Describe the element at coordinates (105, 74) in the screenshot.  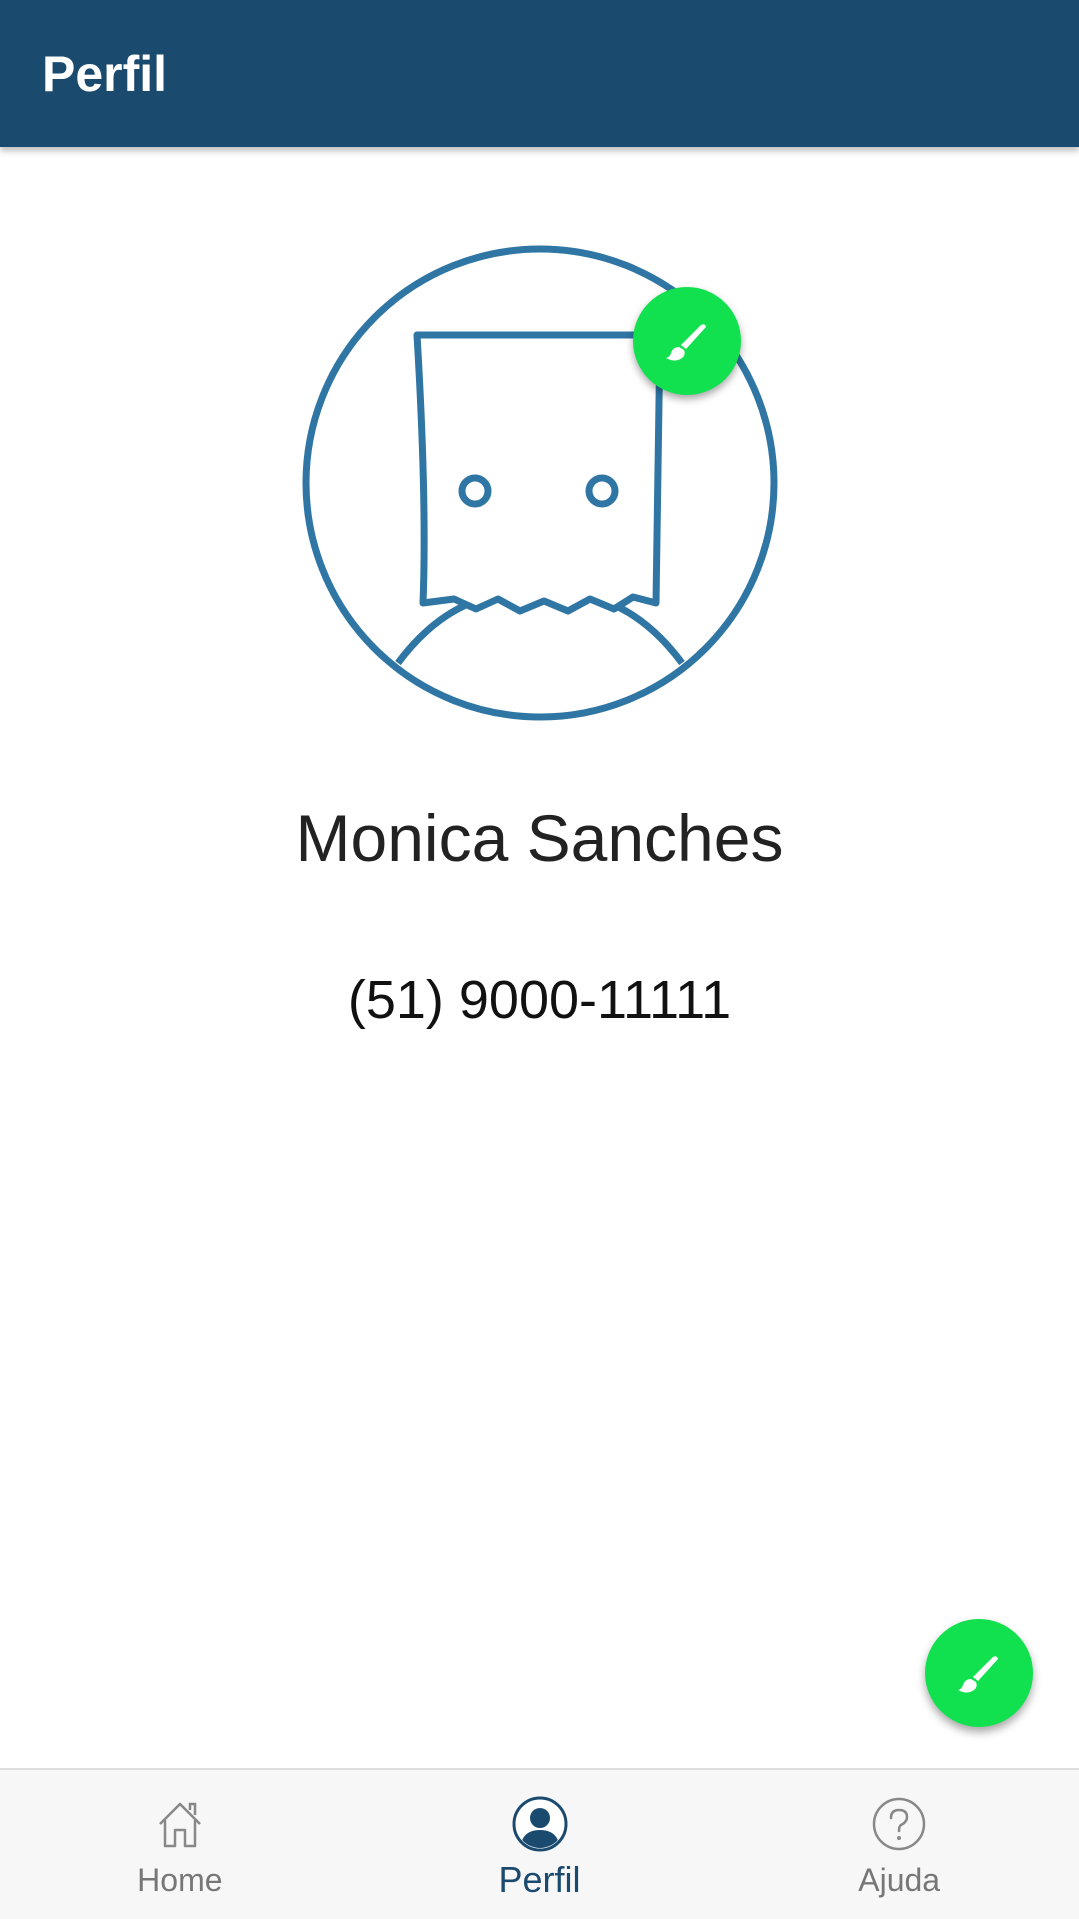
I see `page-title: Perfil` at that location.